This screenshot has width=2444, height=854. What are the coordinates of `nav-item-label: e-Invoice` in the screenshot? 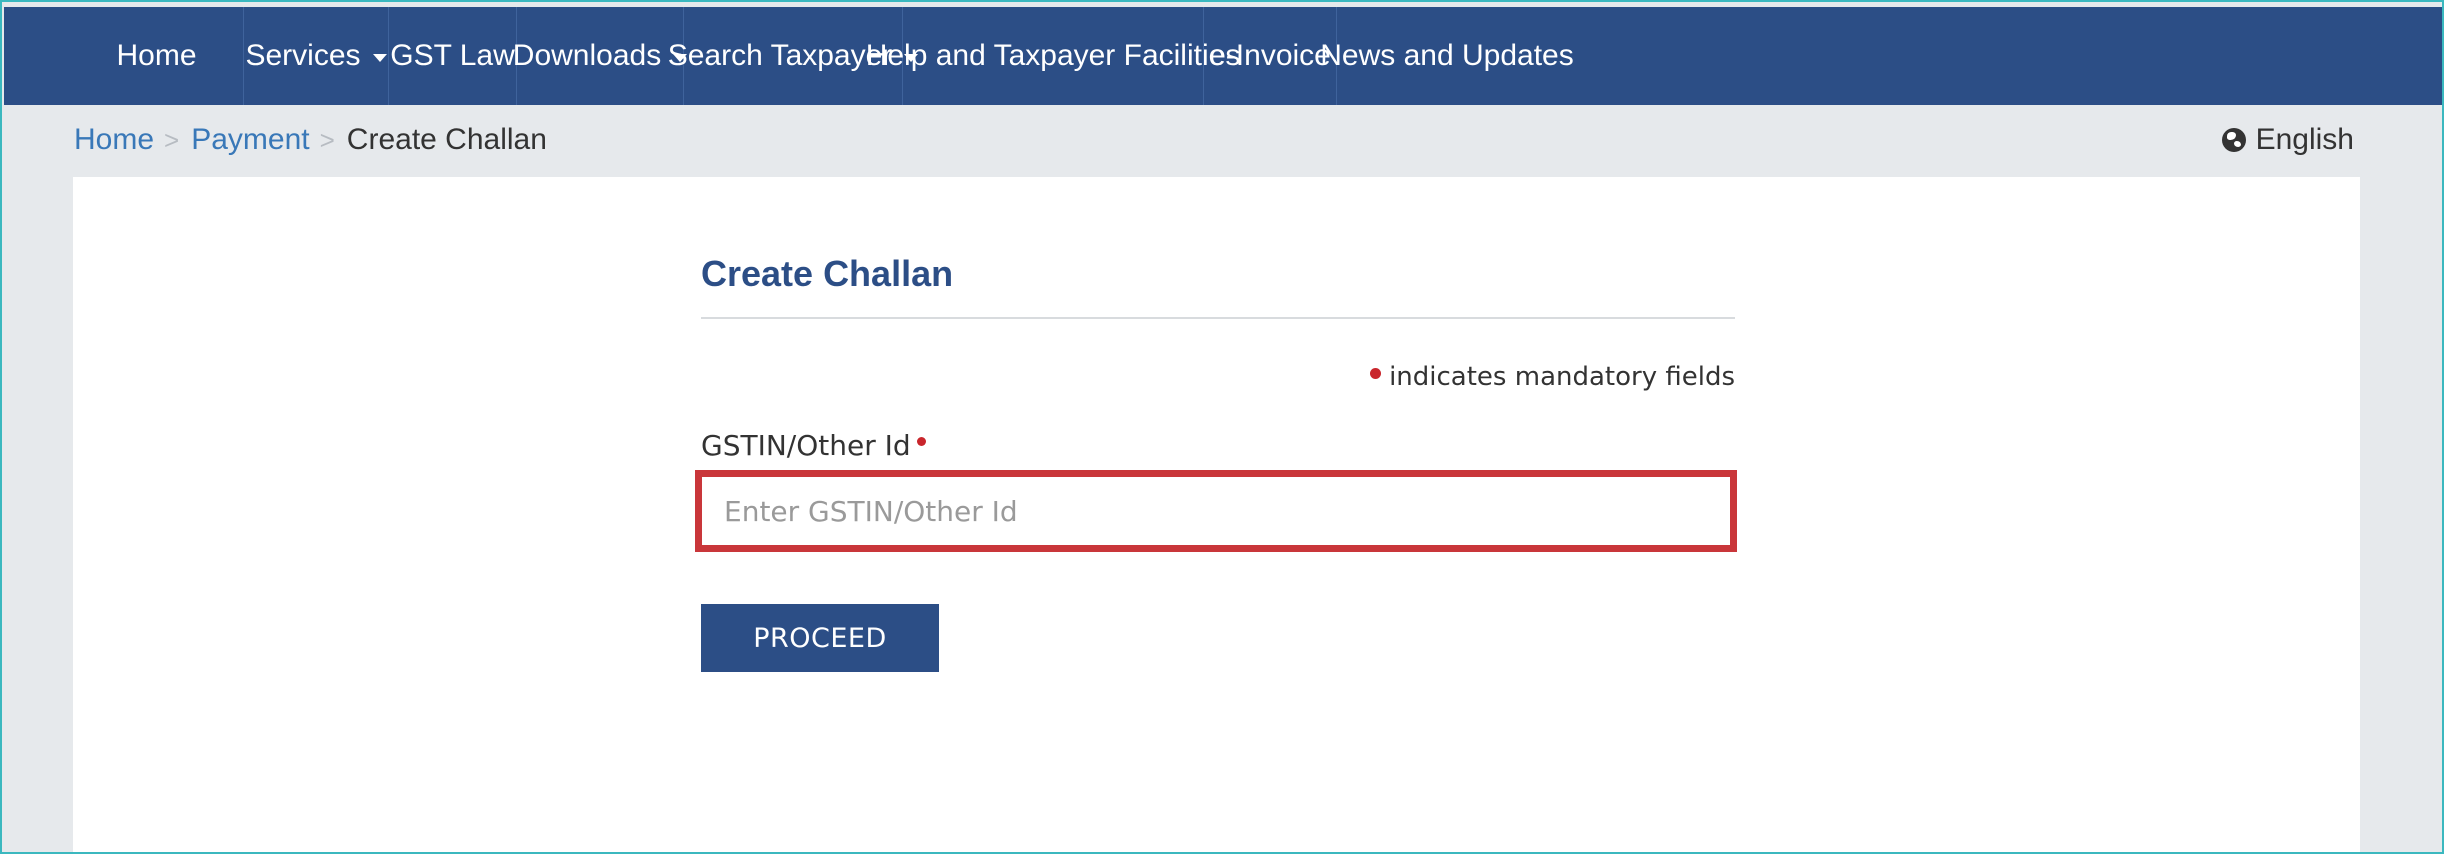 It's located at (1270, 55).